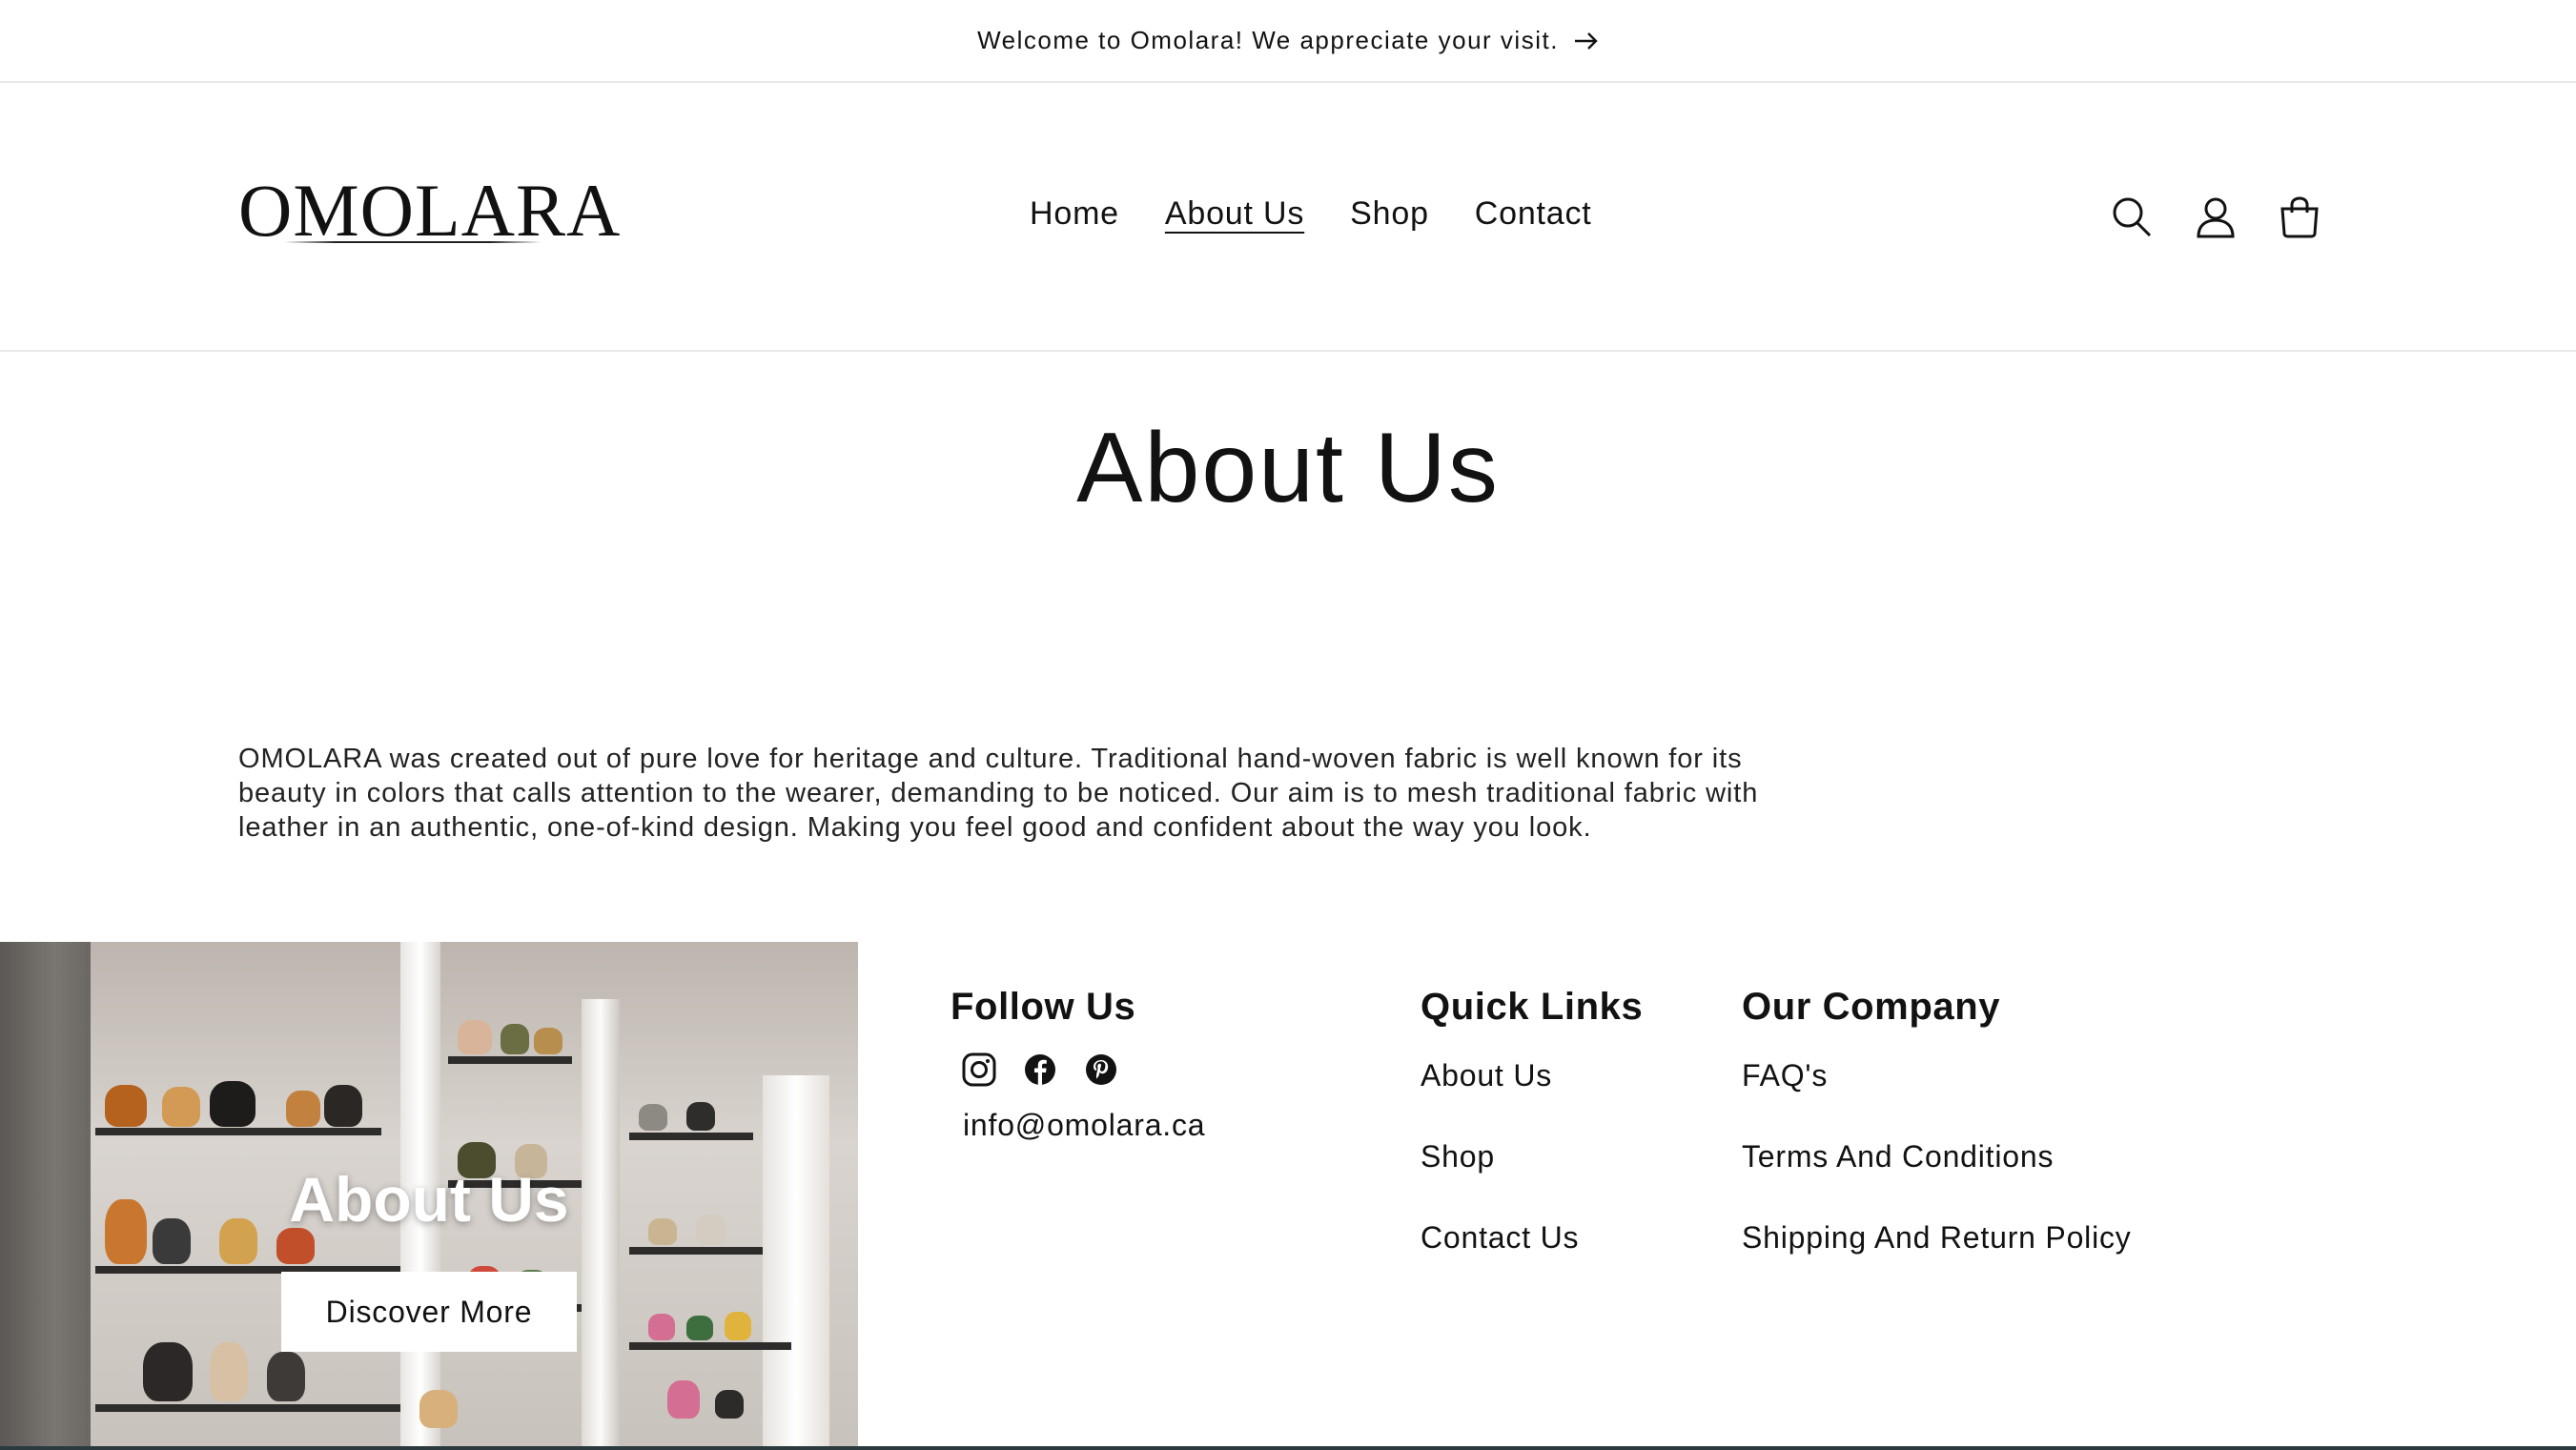 This screenshot has height=1450, width=2576. I want to click on follow-us-heading: Follow Us, so click(1043, 1007).